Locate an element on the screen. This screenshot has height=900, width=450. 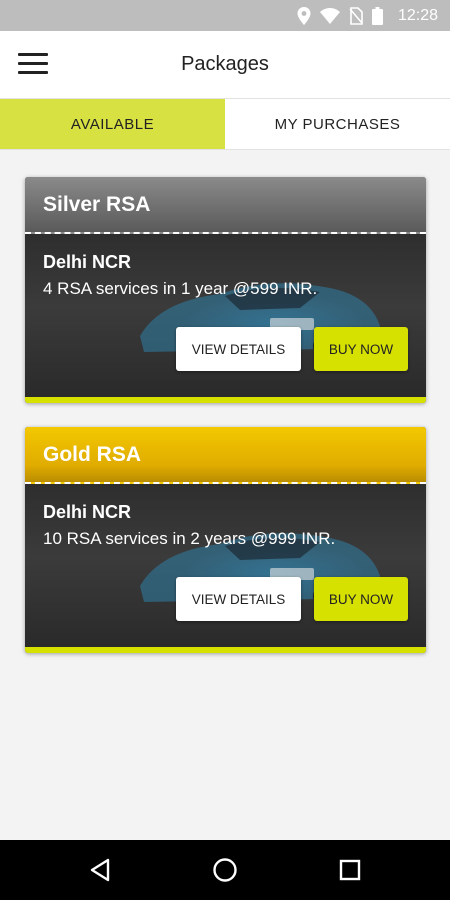
back-icon is located at coordinates (100, 870).